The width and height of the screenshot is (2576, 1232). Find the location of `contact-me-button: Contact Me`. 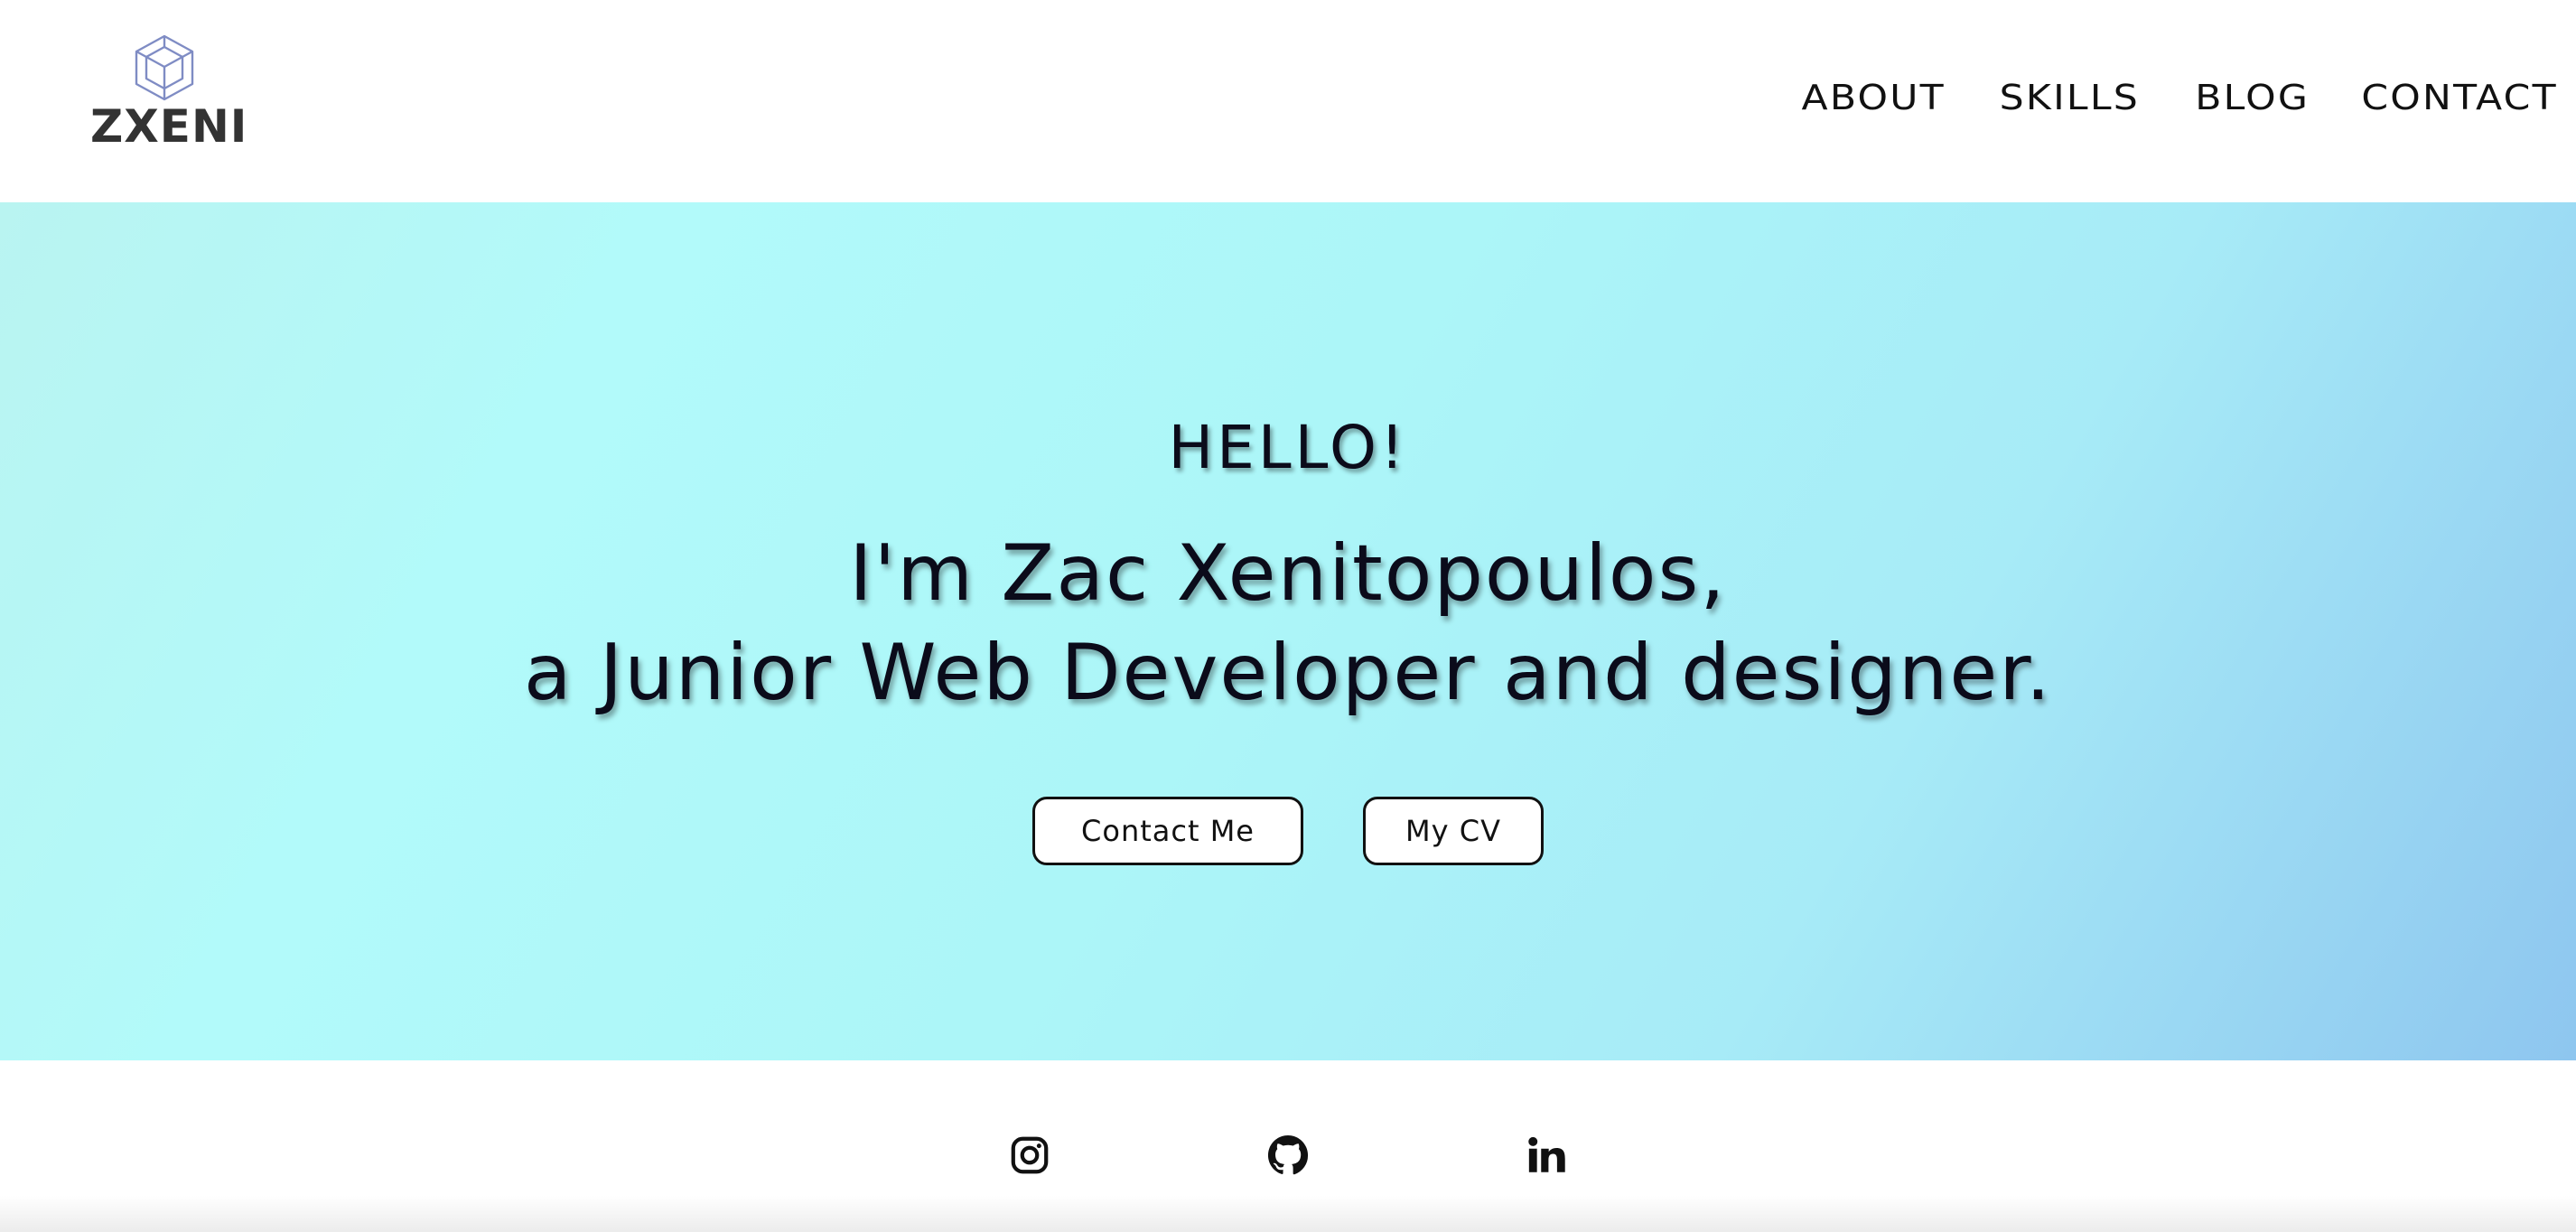

contact-me-button: Contact Me is located at coordinates (1167, 831).